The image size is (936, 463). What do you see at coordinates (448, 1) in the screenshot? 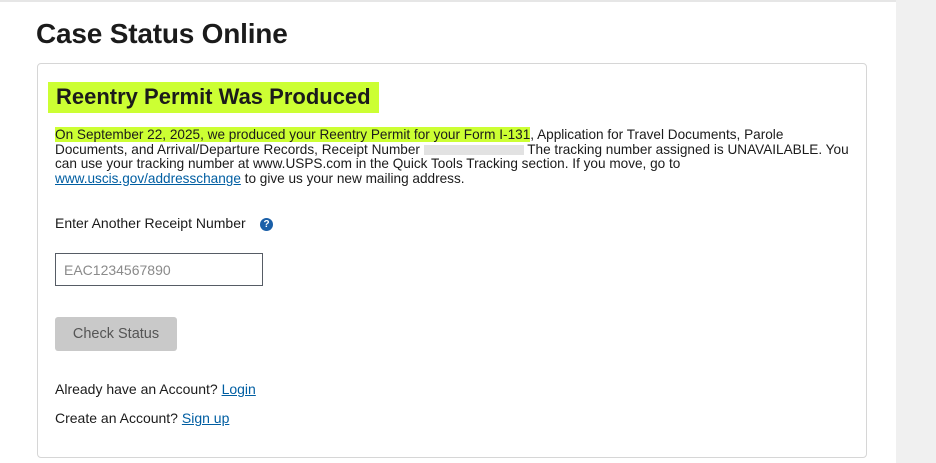
I see `top-divider` at bounding box center [448, 1].